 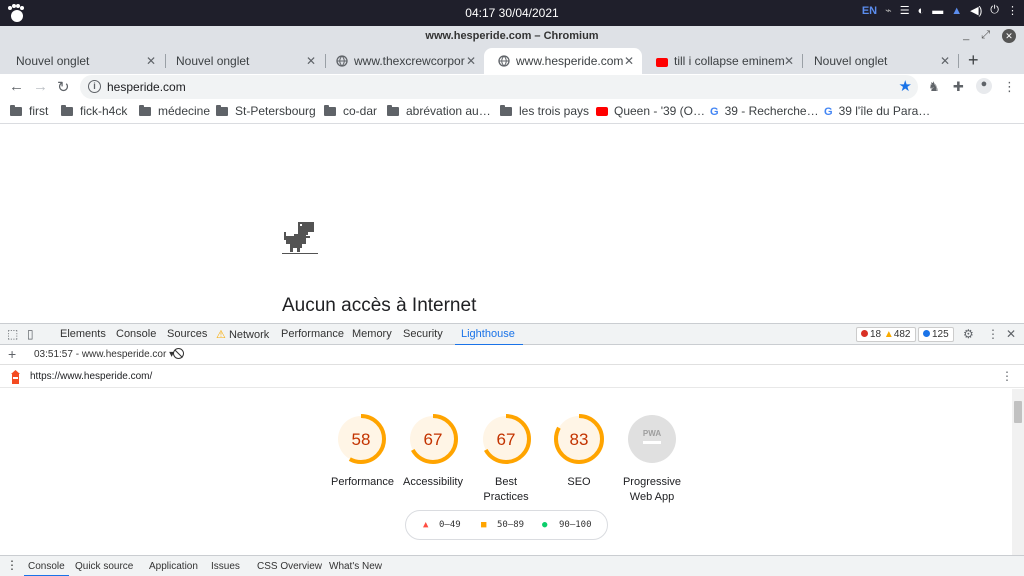 I want to click on network-off-icon: ⌁, so click(x=888, y=10).